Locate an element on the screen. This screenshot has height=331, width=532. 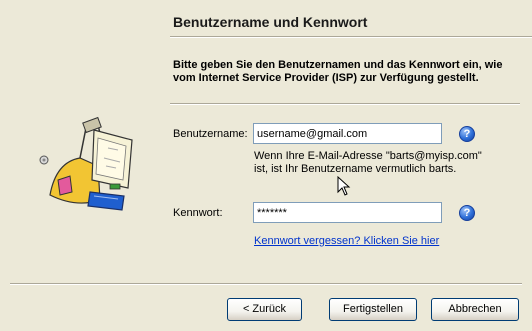
footer-divider is located at coordinates (266, 284).